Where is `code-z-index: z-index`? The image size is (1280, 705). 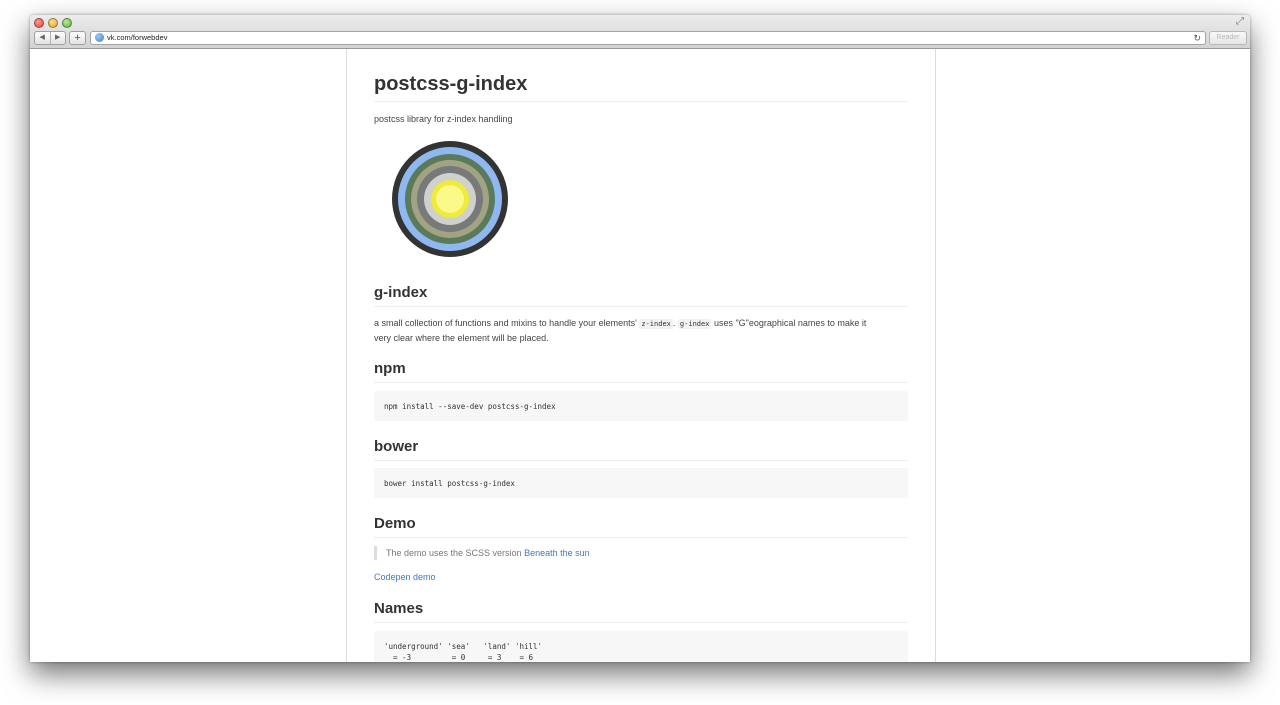 code-z-index: z-index is located at coordinates (656, 324).